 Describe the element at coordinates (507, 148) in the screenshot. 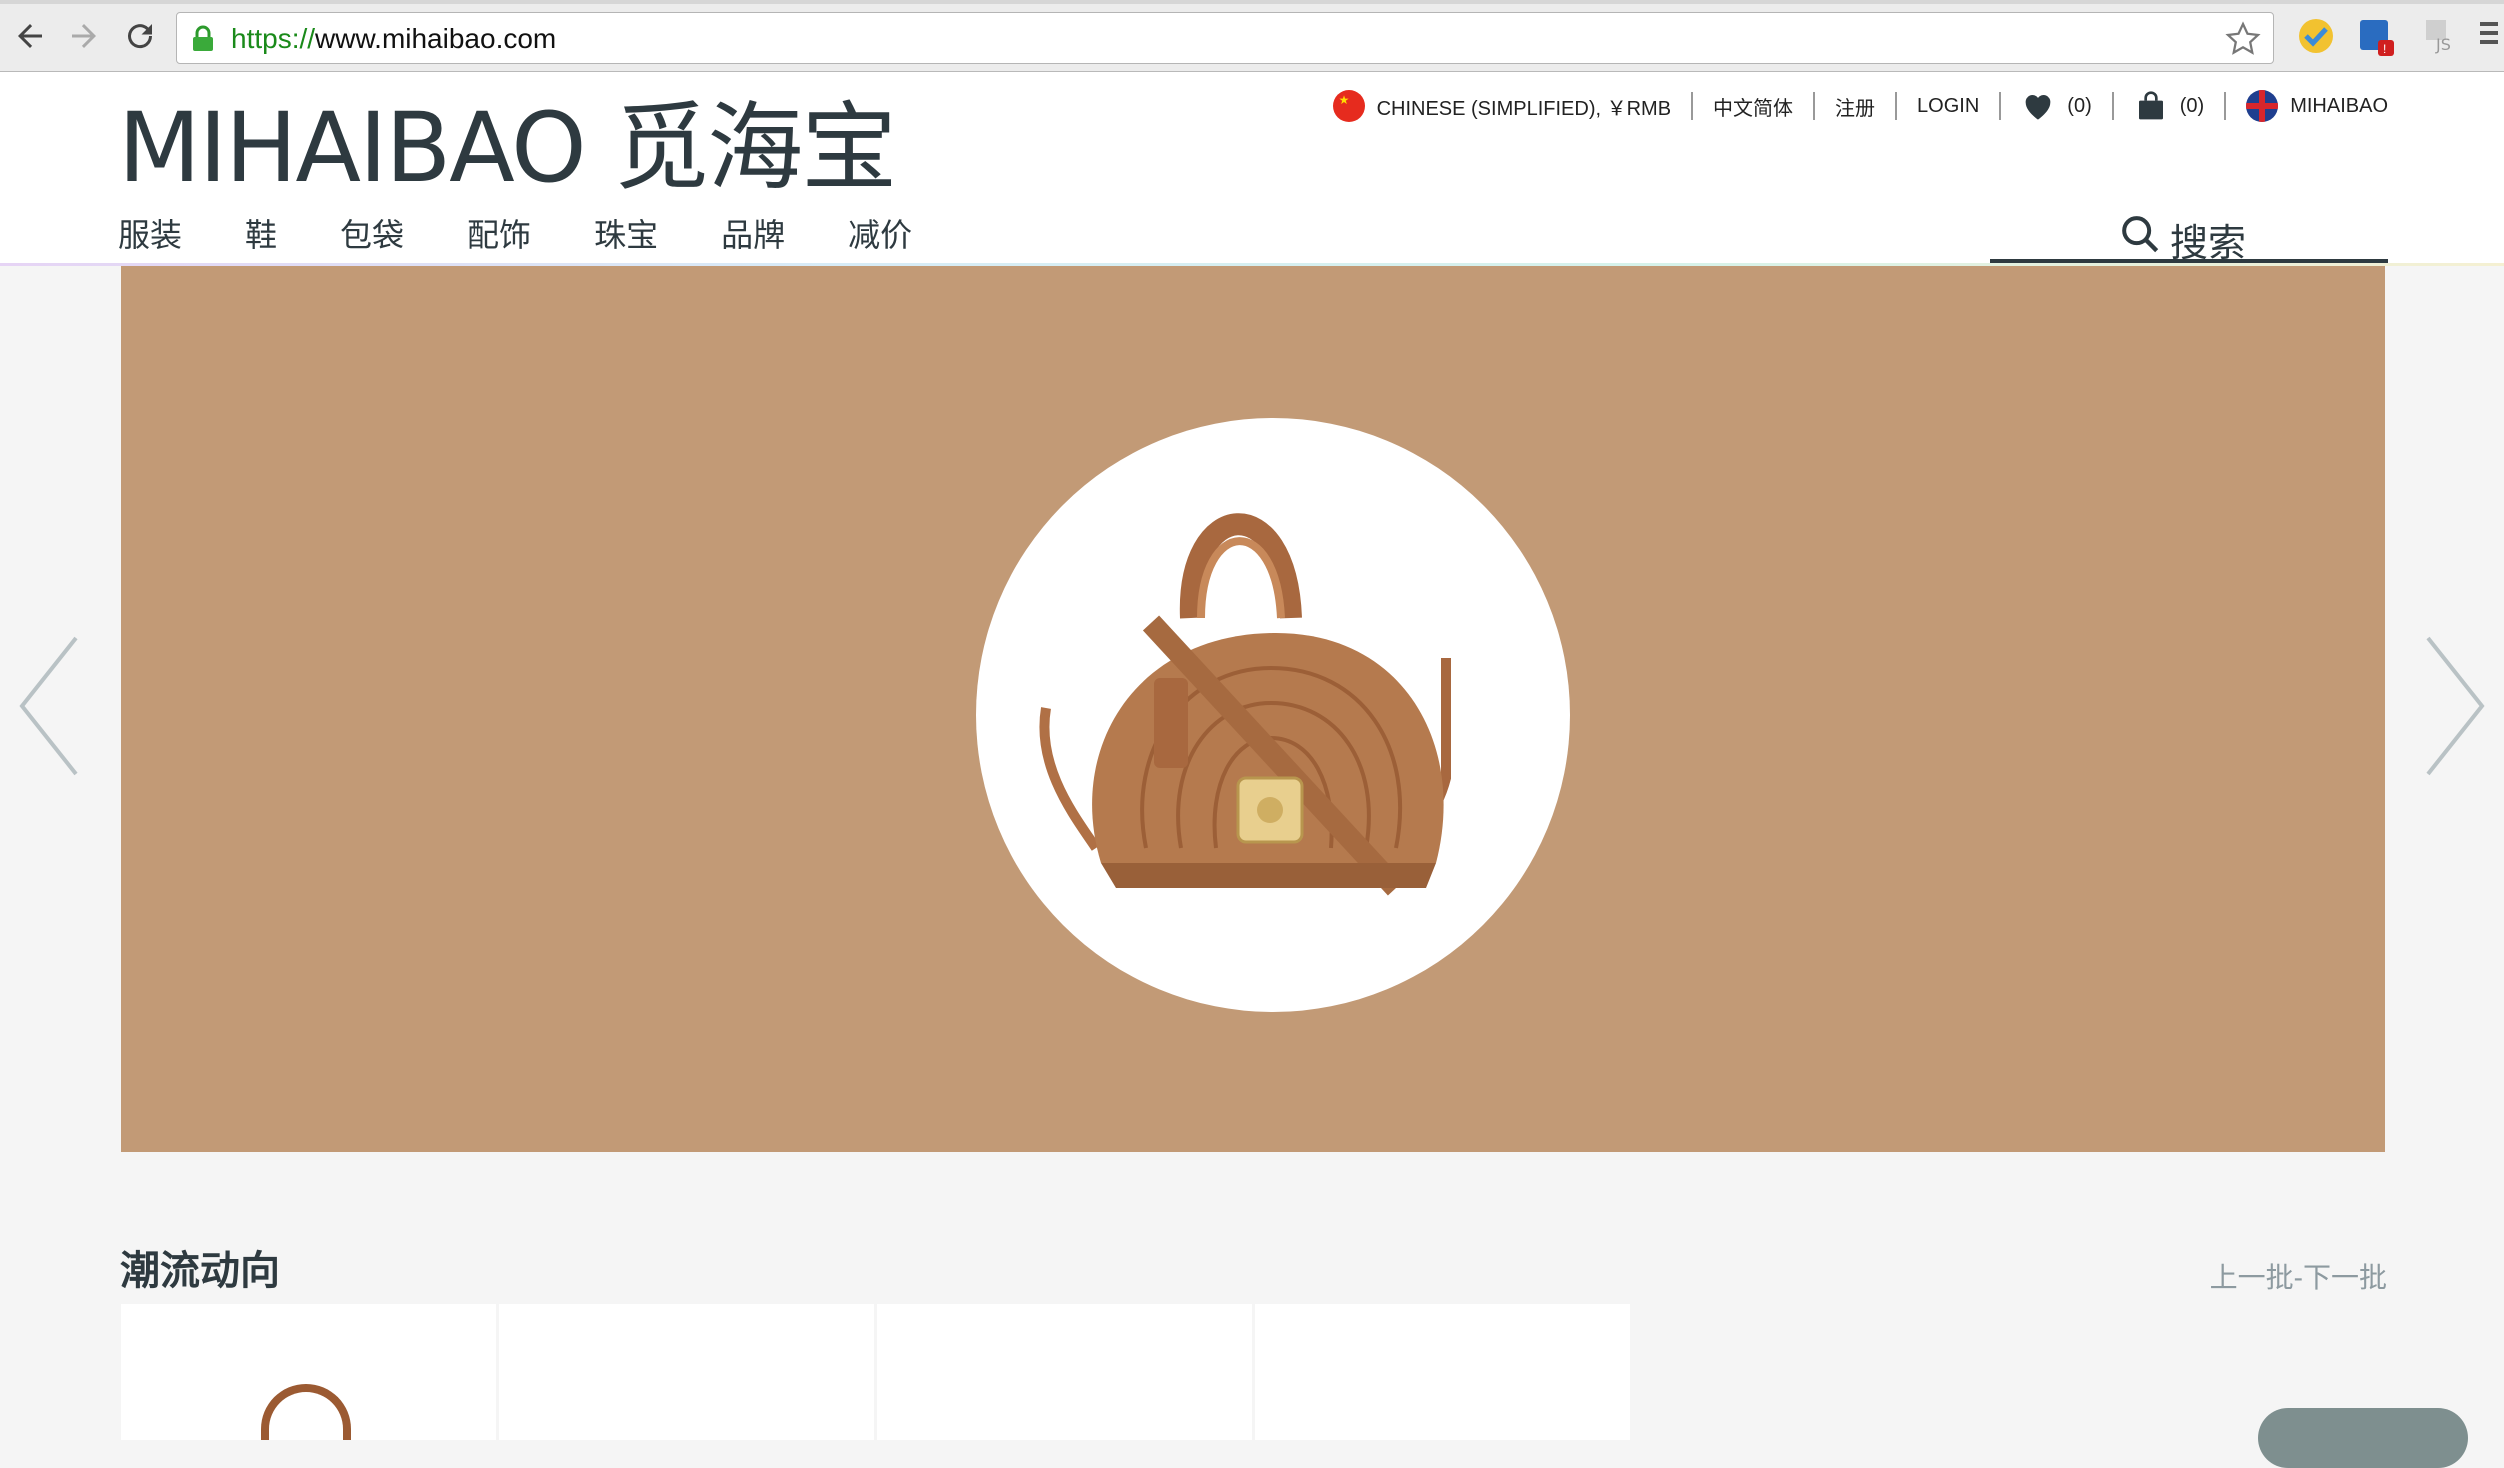

I see `site-logo: MIHAIBAO 觅海宝` at that location.